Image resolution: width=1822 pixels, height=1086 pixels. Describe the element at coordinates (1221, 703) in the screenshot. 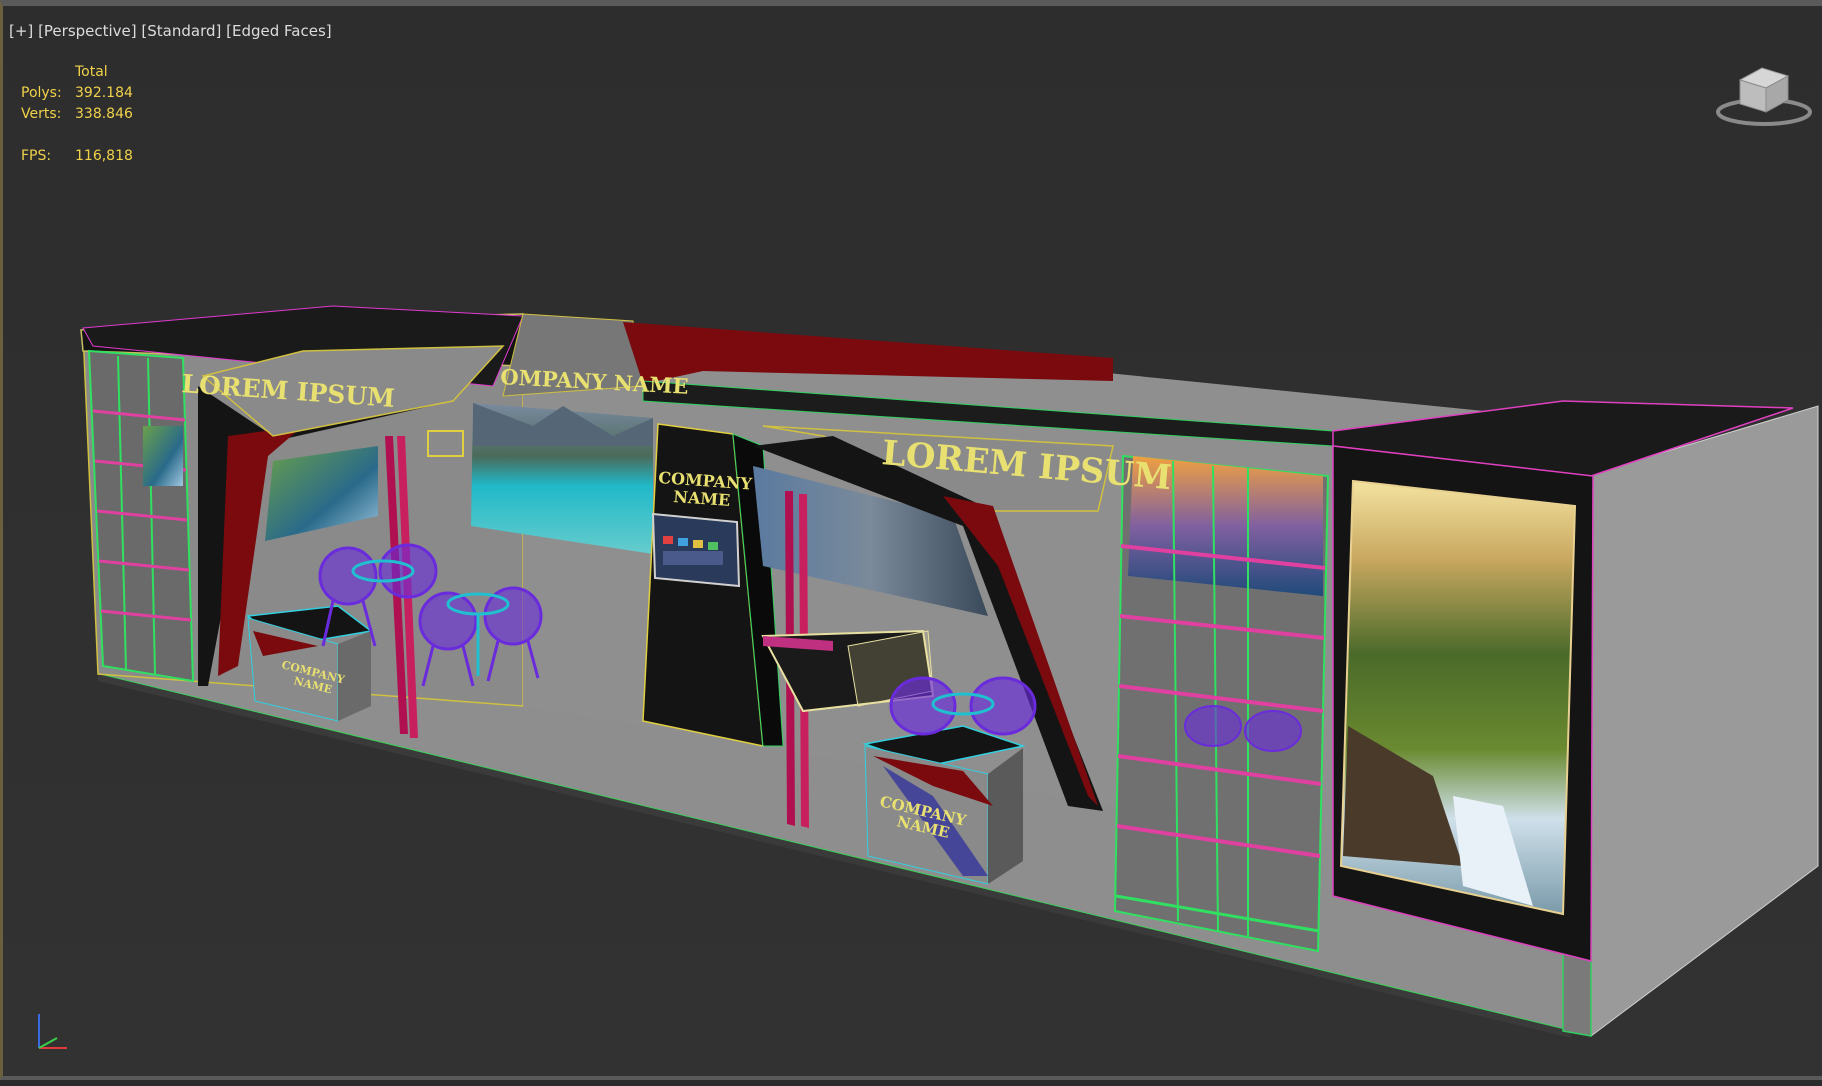

I see `right-shelving-unit` at that location.